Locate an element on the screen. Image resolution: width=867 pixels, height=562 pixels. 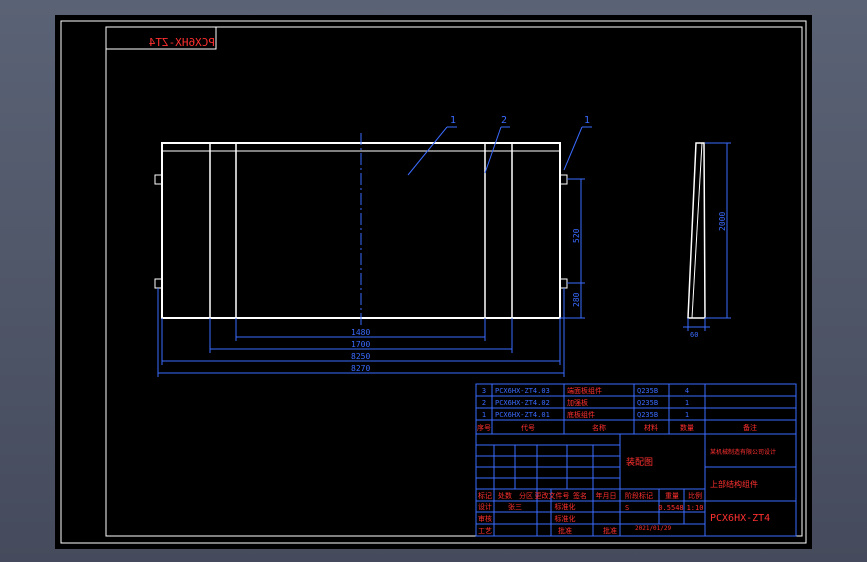
tb-label: 批准 is located at coordinates (565, 530).